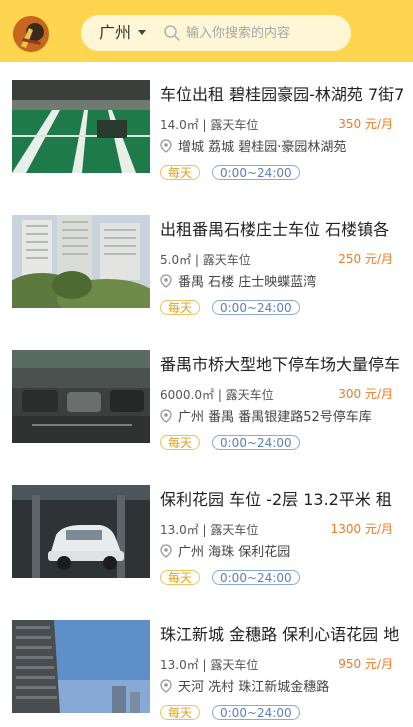 This screenshot has height=727, width=413. Describe the element at coordinates (365, 259) in the screenshot. I see `listing-price: 250 元/月` at that location.